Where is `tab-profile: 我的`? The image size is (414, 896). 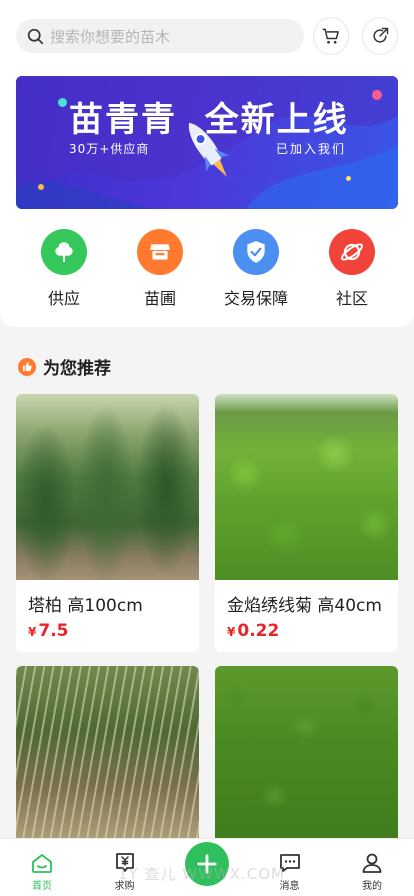 tab-profile: 我的 is located at coordinates (372, 871).